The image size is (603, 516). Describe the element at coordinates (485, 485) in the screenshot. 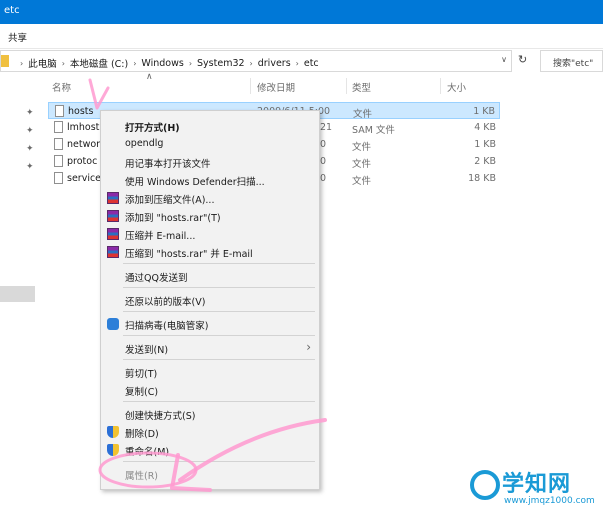

I see `watermark-logo-icon` at that location.